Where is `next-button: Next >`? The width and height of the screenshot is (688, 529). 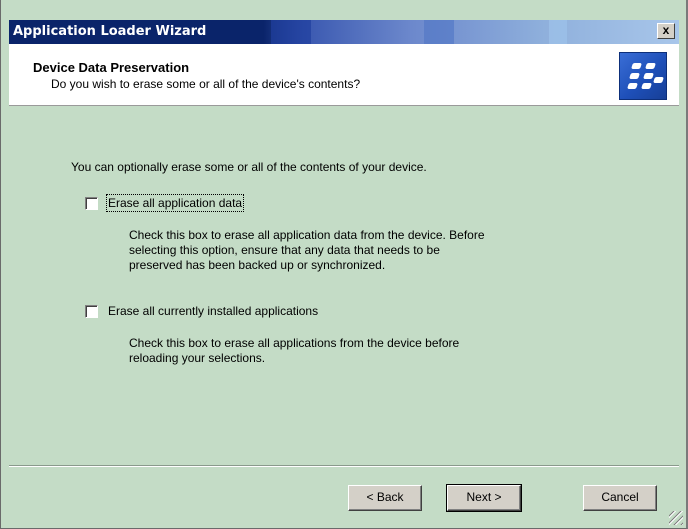
next-button: Next > is located at coordinates (484, 498).